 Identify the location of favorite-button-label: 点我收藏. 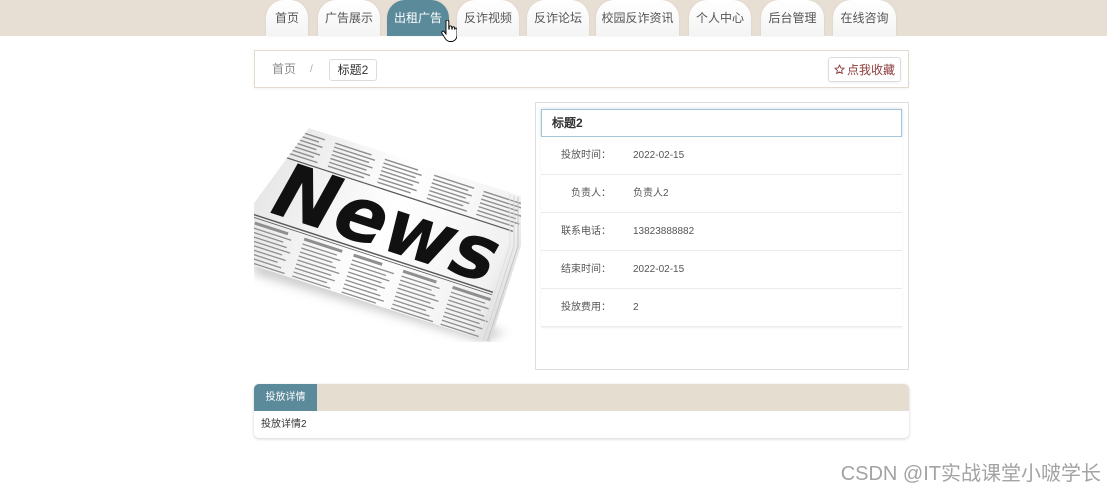
(870, 70).